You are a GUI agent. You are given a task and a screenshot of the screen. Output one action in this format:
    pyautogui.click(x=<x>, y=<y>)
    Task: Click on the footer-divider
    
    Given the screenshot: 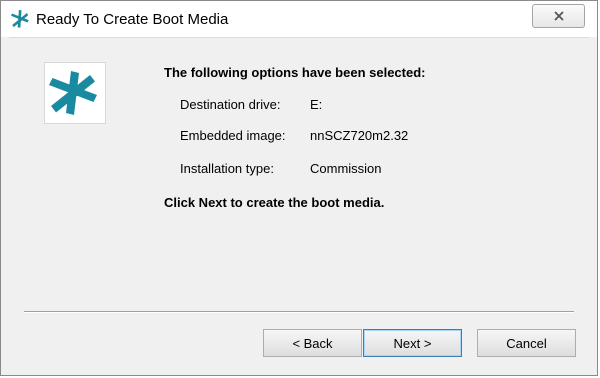 What is the action you would take?
    pyautogui.click(x=299, y=312)
    